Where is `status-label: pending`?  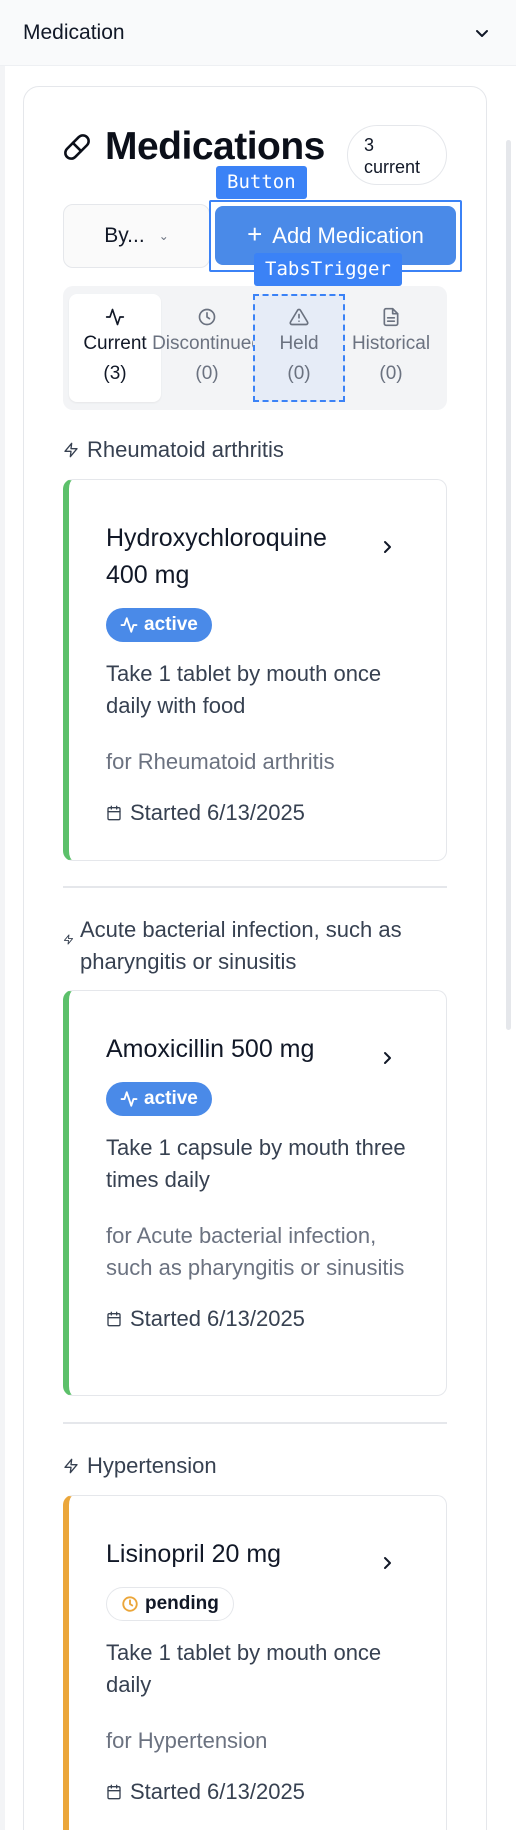 status-label: pending is located at coordinates (182, 1603).